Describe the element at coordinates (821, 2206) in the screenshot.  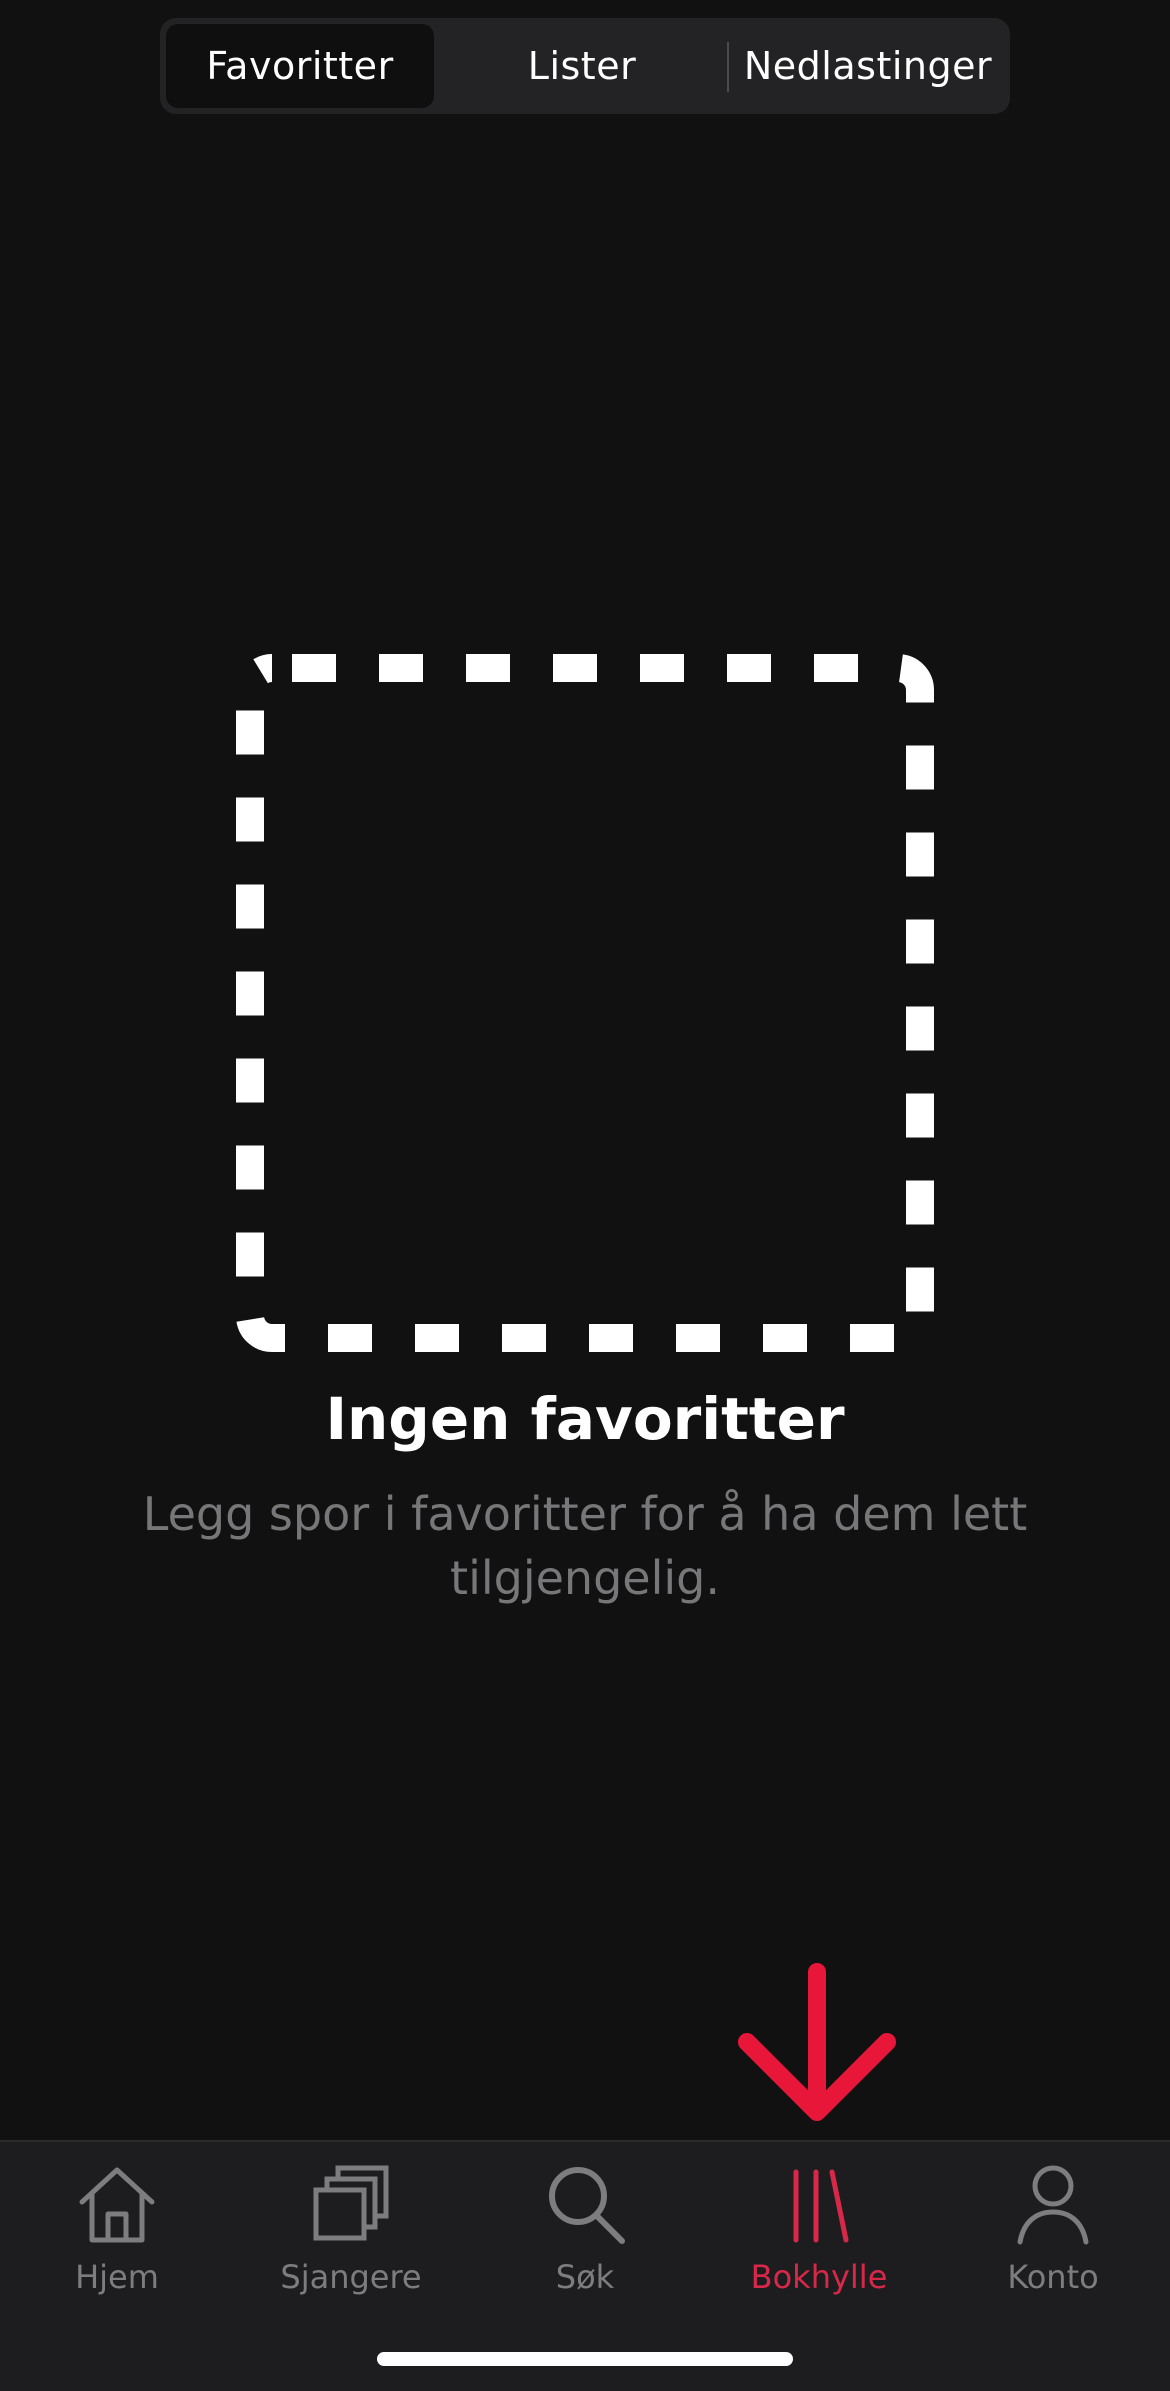
I see `bookshelf-icon` at that location.